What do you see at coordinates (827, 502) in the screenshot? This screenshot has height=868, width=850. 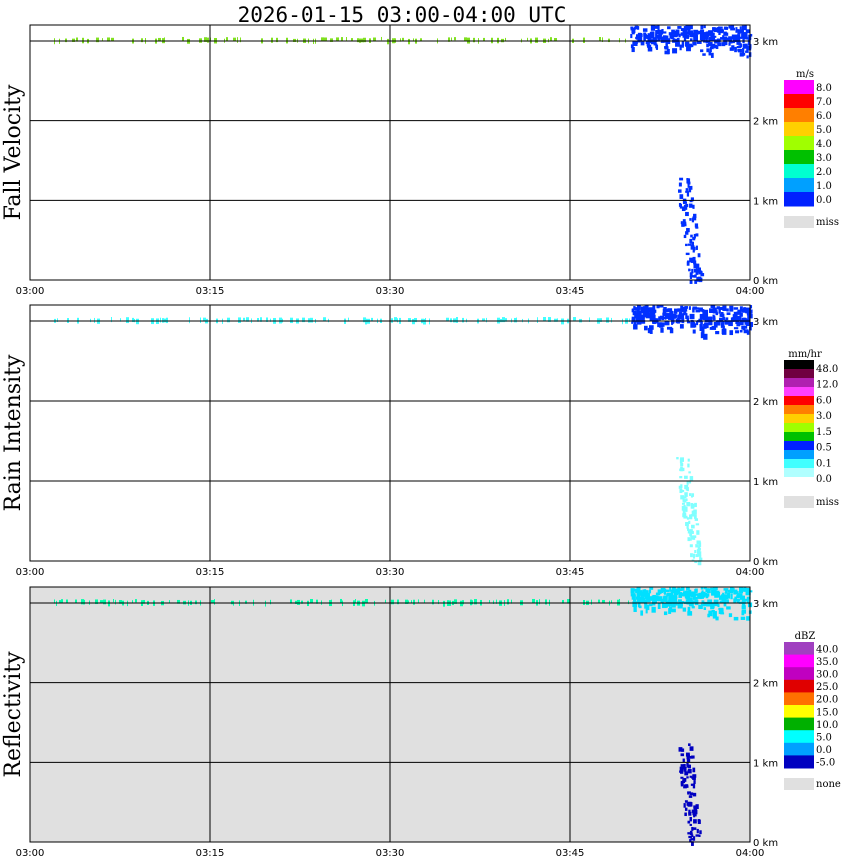 I see `colorbar-missing-label: miss` at bounding box center [827, 502].